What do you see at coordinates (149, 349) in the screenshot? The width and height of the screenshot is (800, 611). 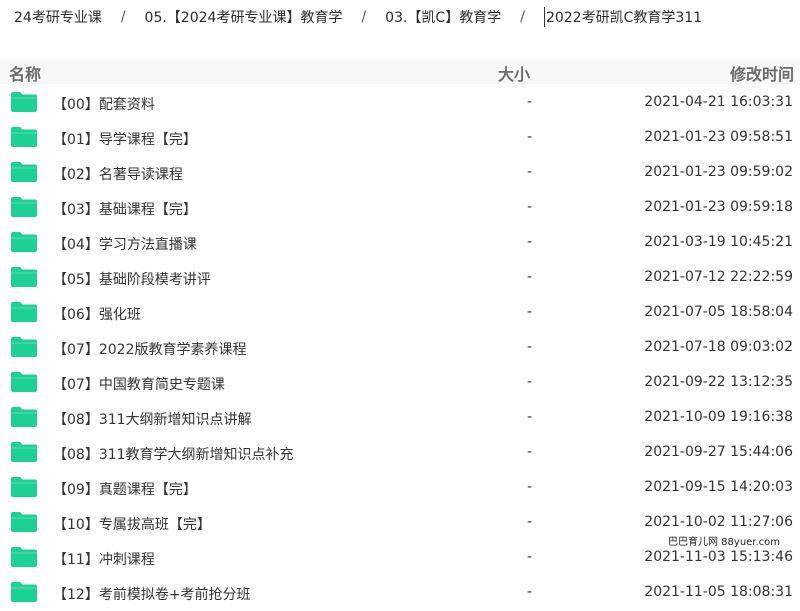 I see `file-name: 【07】2022版教育学素养课程` at bounding box center [149, 349].